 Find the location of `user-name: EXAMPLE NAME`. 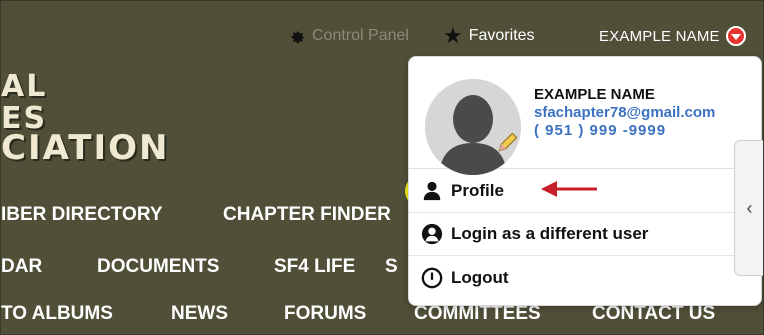

user-name: EXAMPLE NAME is located at coordinates (659, 36).